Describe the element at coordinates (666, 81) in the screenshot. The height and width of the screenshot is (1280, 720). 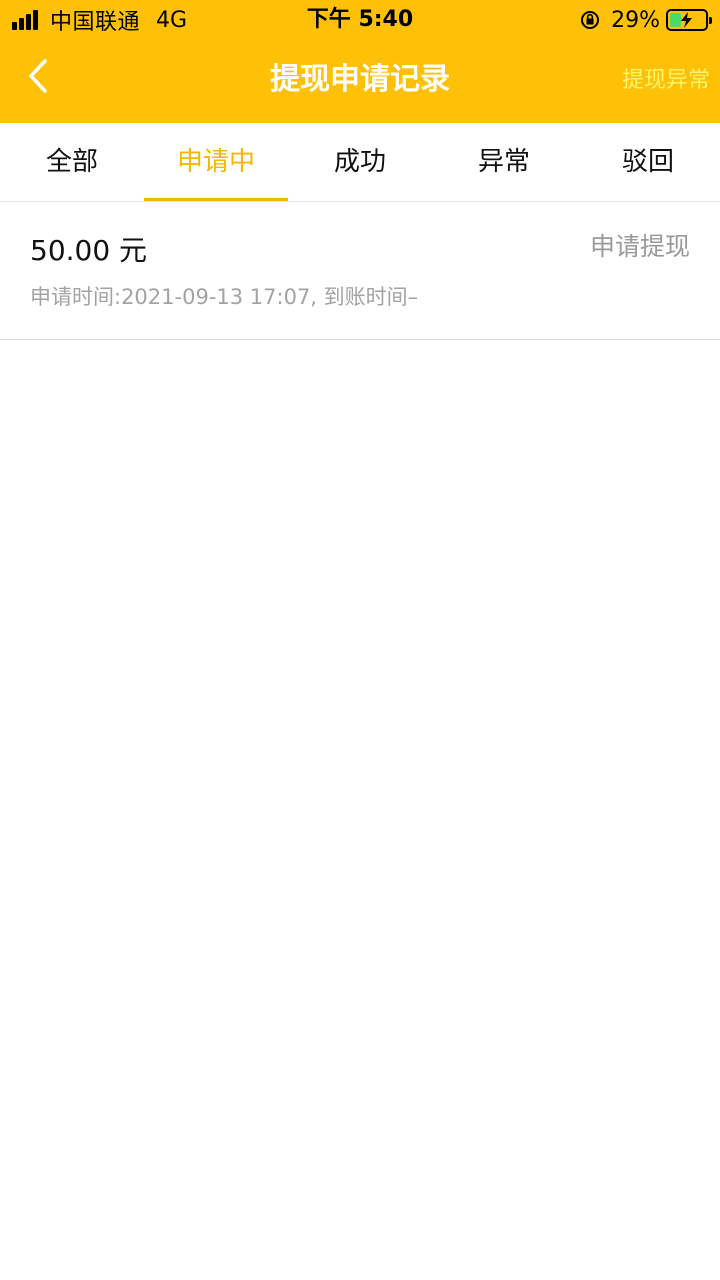
I see `withdraw-exception-link: 提现异常` at that location.